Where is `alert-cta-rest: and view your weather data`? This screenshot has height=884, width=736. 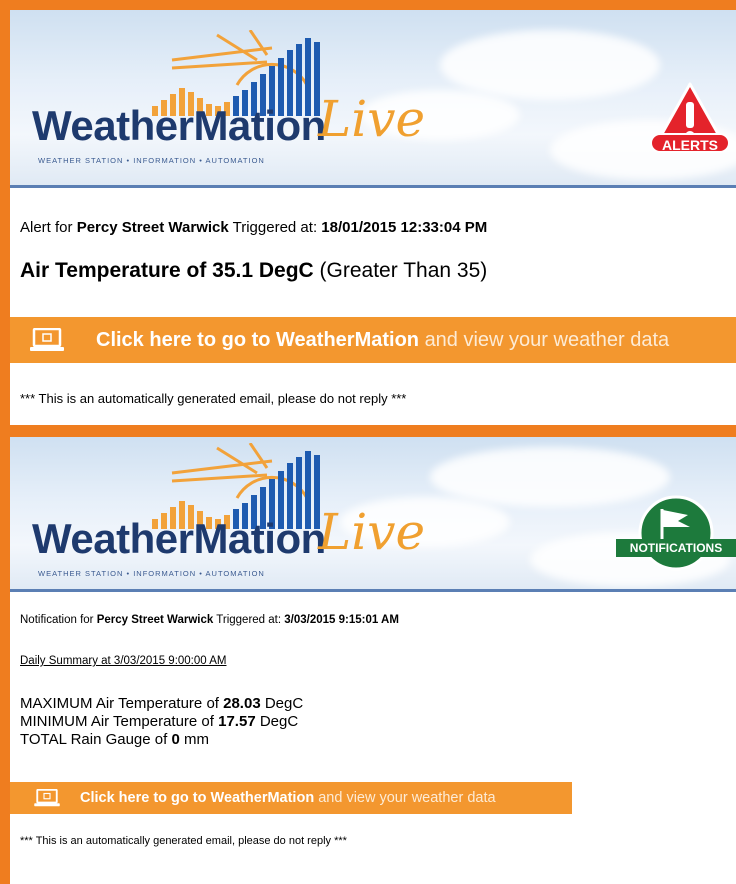 alert-cta-rest: and view your weather data is located at coordinates (547, 340).